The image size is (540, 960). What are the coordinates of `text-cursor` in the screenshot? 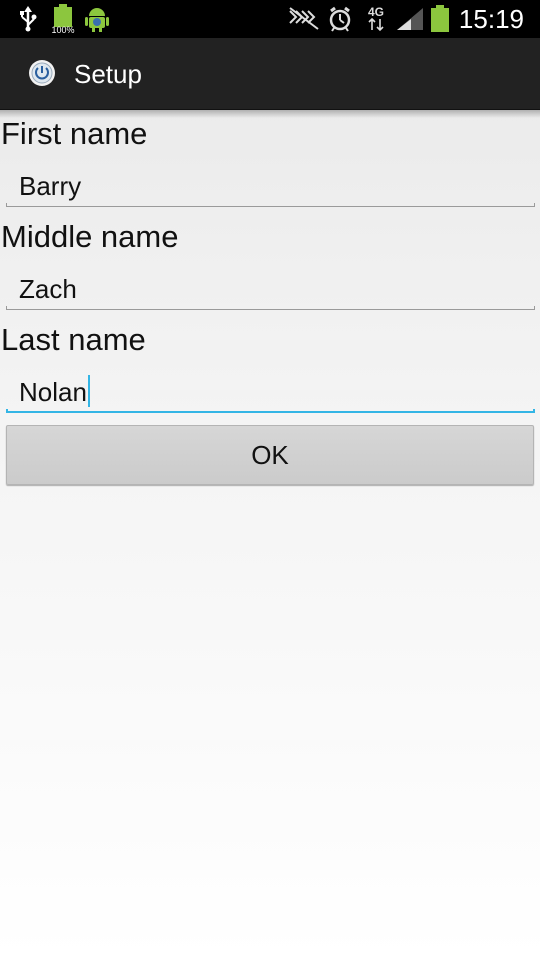 It's located at (88, 391).